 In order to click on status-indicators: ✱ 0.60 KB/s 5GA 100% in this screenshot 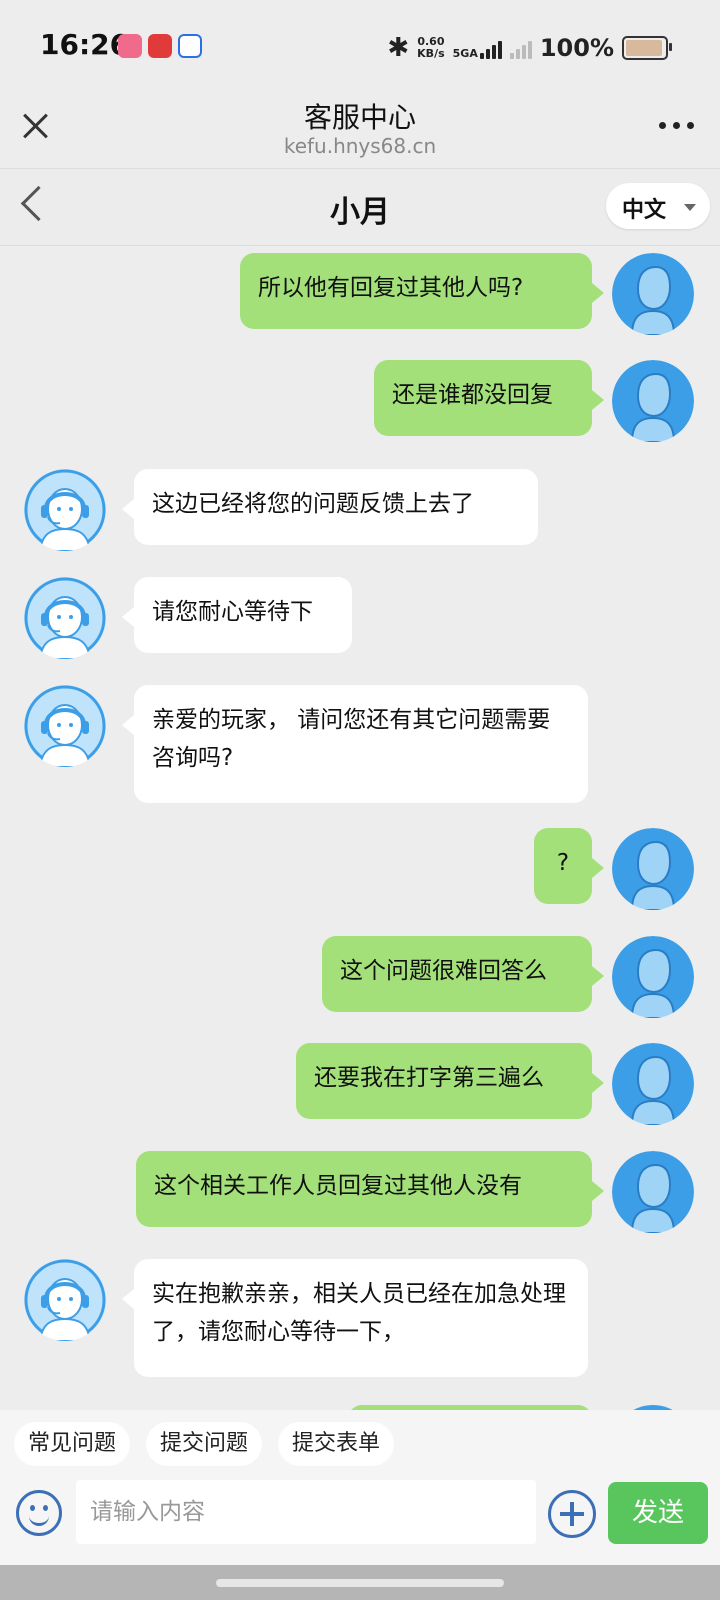, I will do `click(529, 48)`.